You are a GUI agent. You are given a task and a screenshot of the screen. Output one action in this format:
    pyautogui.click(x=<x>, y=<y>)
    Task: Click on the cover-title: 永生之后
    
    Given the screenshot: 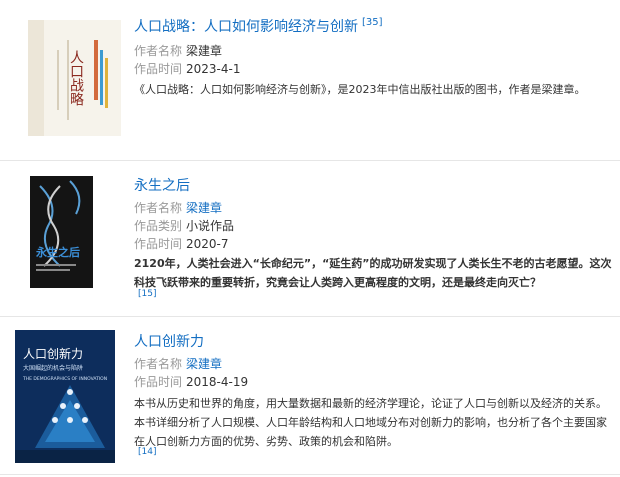 What is the action you would take?
    pyautogui.click(x=57, y=252)
    